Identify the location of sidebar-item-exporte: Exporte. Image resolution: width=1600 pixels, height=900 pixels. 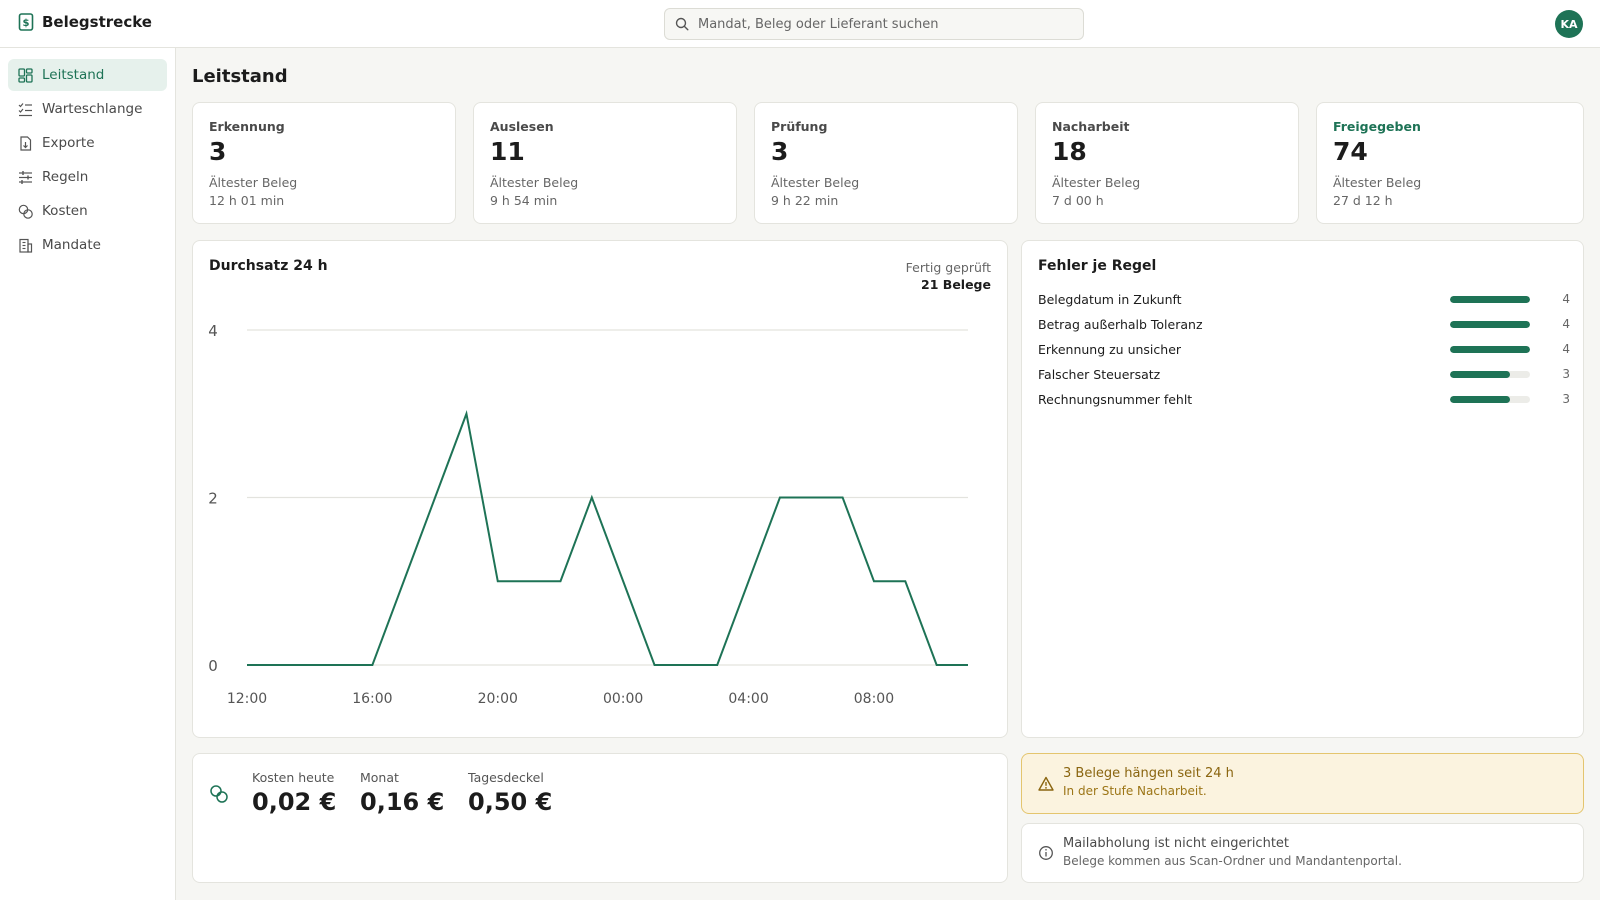
(87, 143).